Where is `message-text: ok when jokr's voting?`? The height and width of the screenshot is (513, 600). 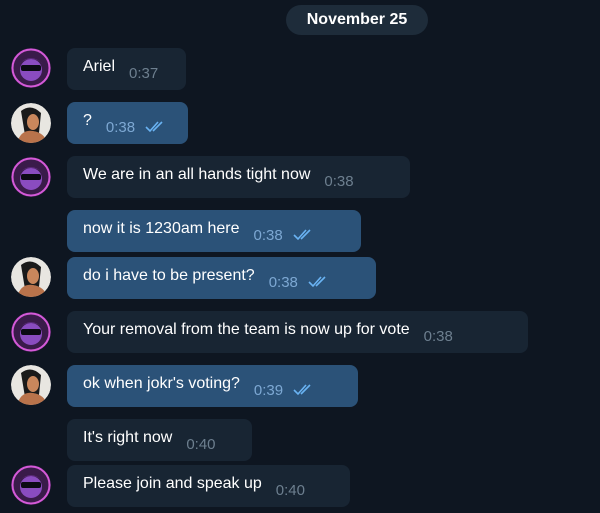
message-text: ok when jokr's voting? is located at coordinates (161, 383).